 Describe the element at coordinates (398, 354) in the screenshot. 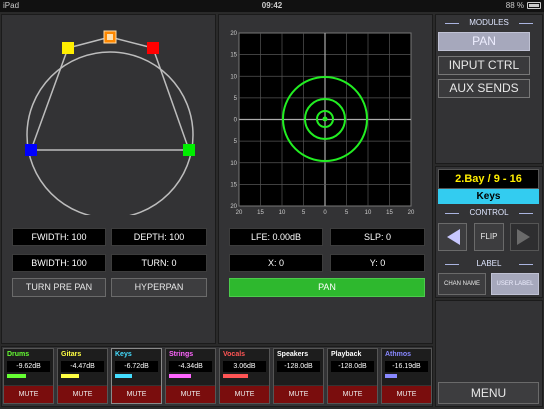

I see `channel-name: Athmos` at that location.